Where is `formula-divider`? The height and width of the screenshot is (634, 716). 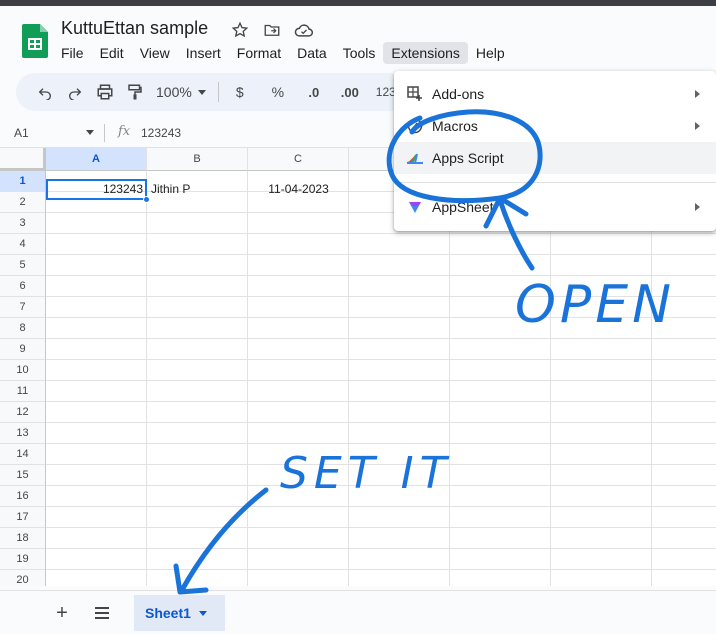 formula-divider is located at coordinates (104, 133).